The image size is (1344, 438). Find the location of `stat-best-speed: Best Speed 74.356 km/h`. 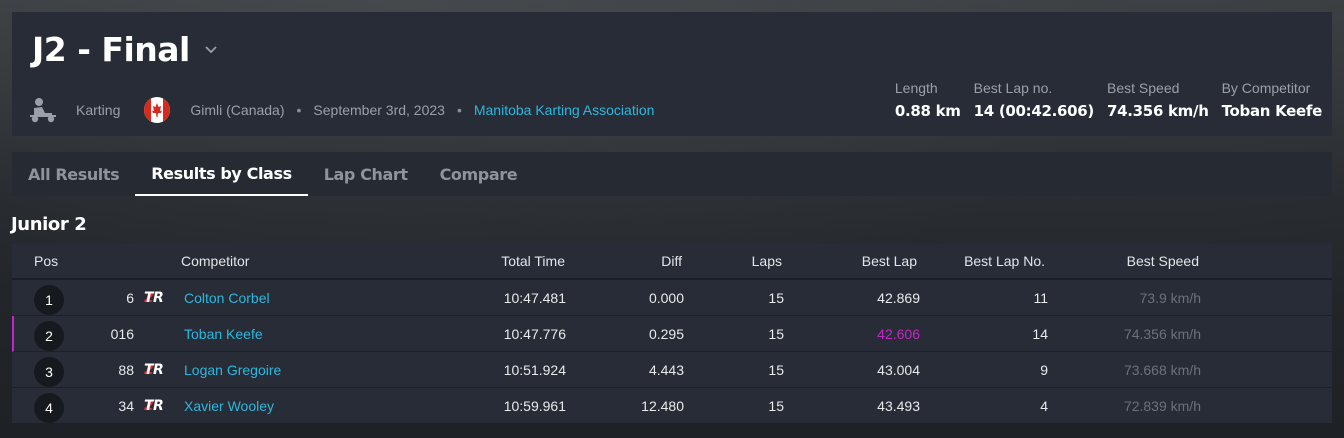

stat-best-speed: Best Speed 74.356 km/h is located at coordinates (1158, 100).